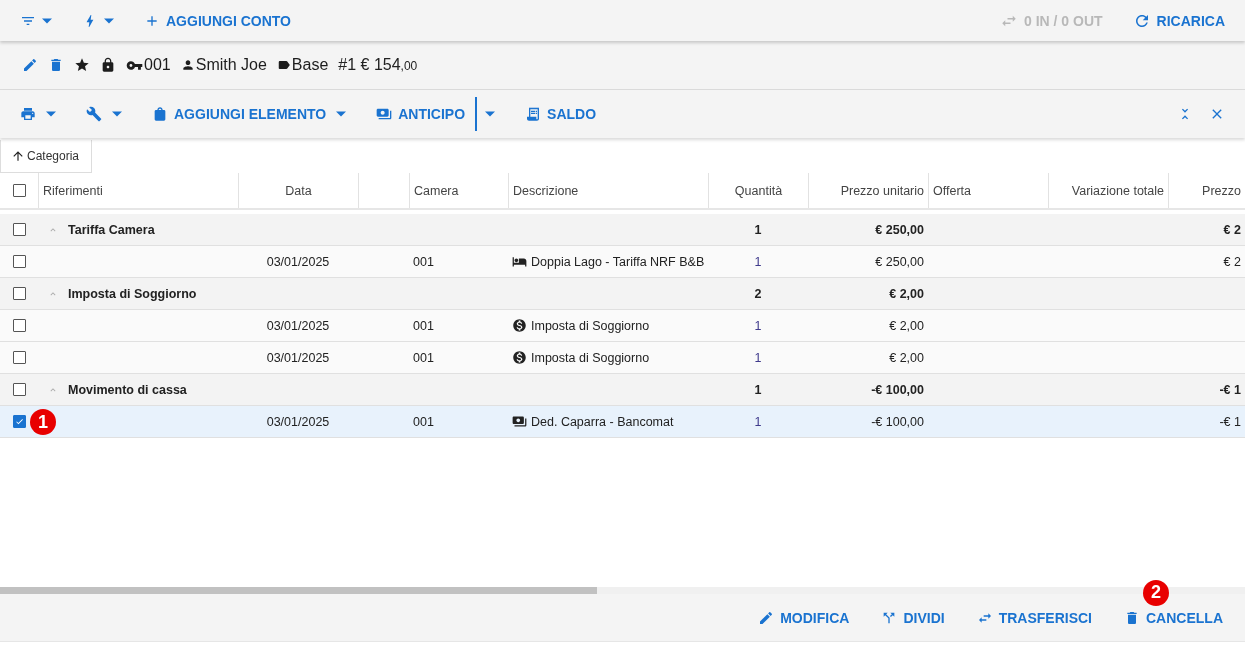 The width and height of the screenshot is (1245, 655). Describe the element at coordinates (43, 422) in the screenshot. I see `step-badge: 1` at that location.